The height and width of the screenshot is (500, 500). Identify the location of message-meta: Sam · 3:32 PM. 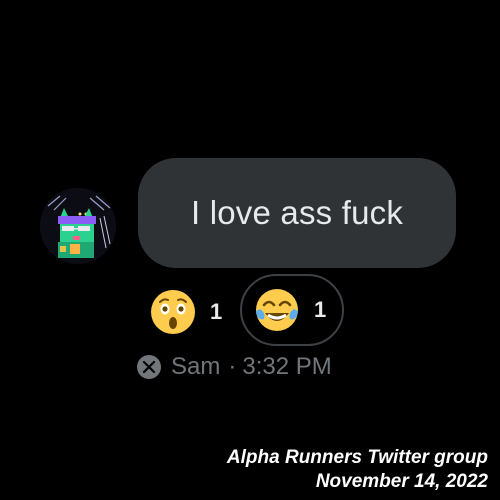
(234, 367).